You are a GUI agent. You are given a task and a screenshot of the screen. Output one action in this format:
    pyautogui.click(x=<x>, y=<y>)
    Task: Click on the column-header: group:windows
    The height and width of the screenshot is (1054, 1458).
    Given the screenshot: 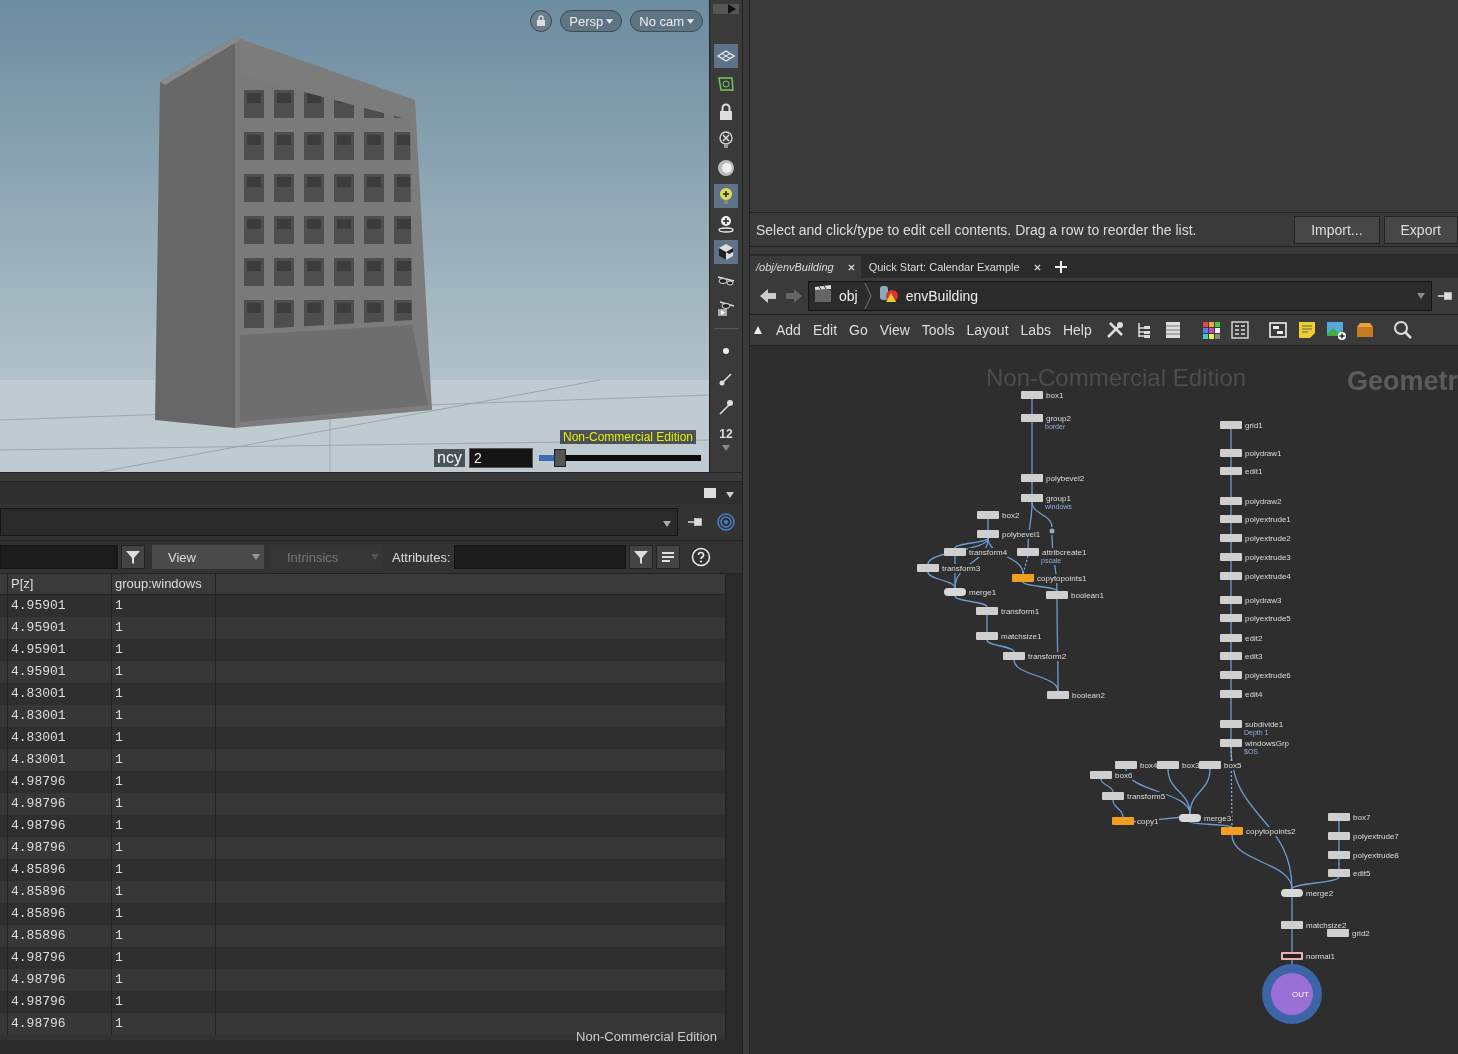 What is the action you would take?
    pyautogui.click(x=164, y=584)
    